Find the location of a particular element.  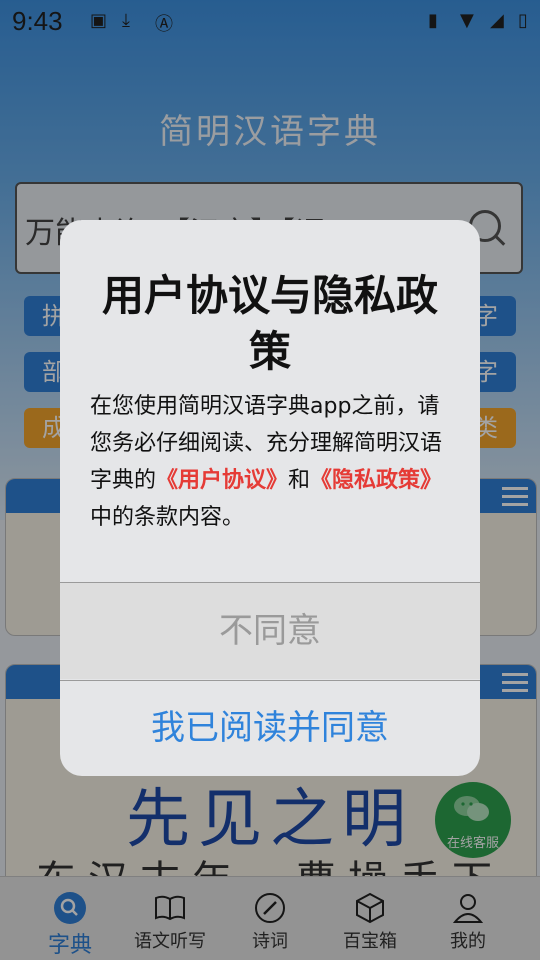

user-agreement-link: 《用户协议》 is located at coordinates (222, 480).